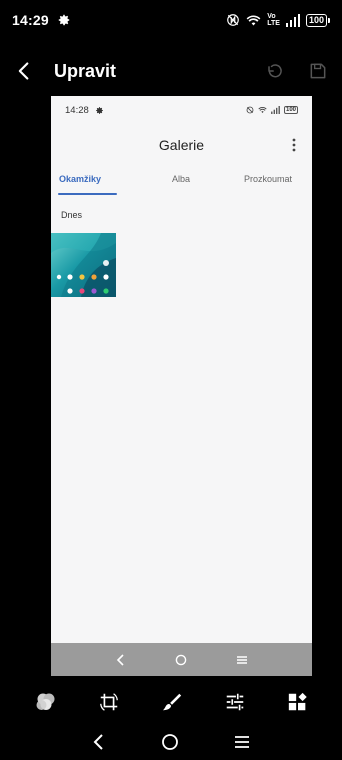 The image size is (342, 760). Describe the element at coordinates (273, 20) in the screenshot. I see `lte-indicator: Vo LTE` at that location.